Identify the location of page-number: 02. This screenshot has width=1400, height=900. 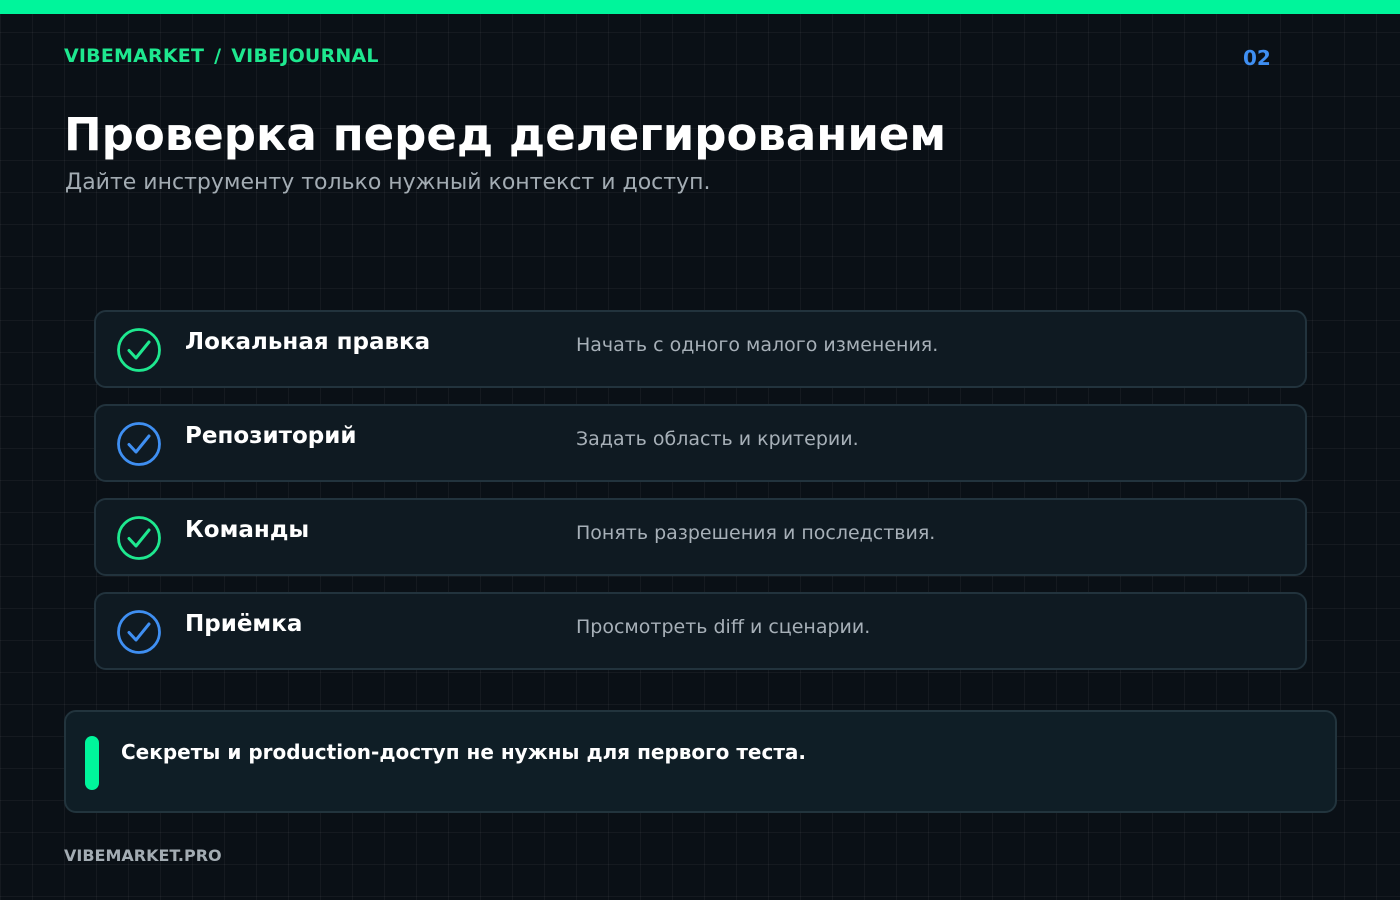
(1257, 58).